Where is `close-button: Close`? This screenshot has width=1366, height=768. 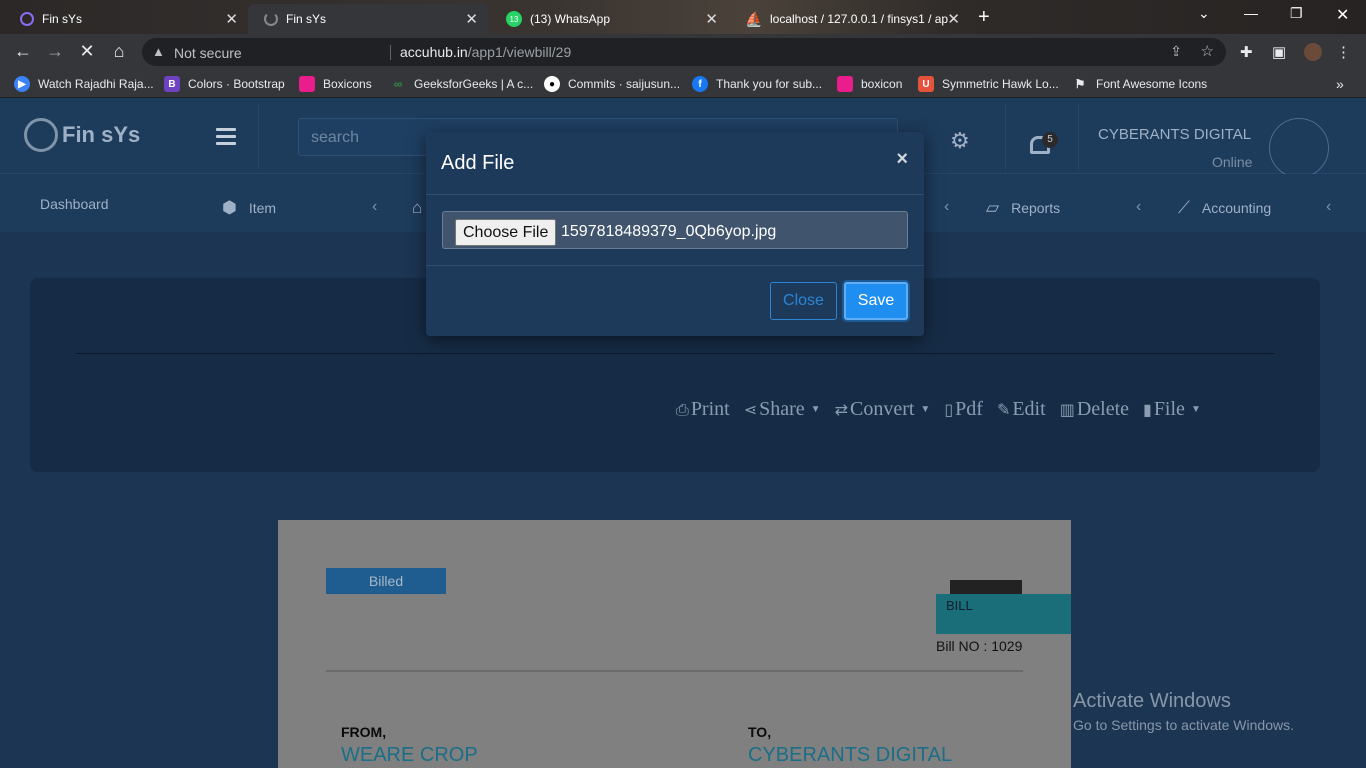 close-button: Close is located at coordinates (803, 301).